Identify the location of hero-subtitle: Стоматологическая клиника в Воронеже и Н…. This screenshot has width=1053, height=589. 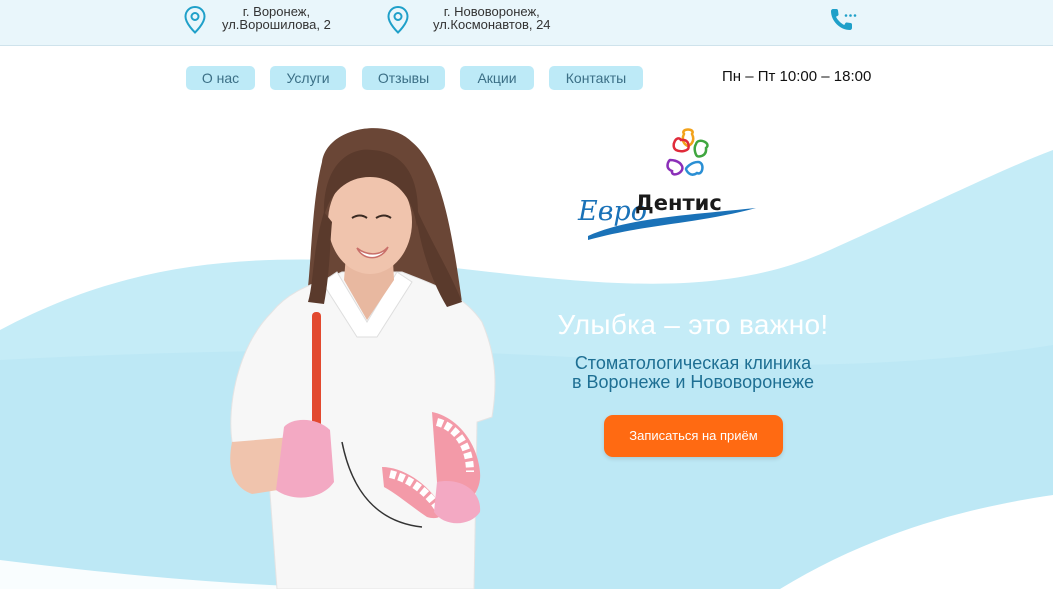
(693, 373).